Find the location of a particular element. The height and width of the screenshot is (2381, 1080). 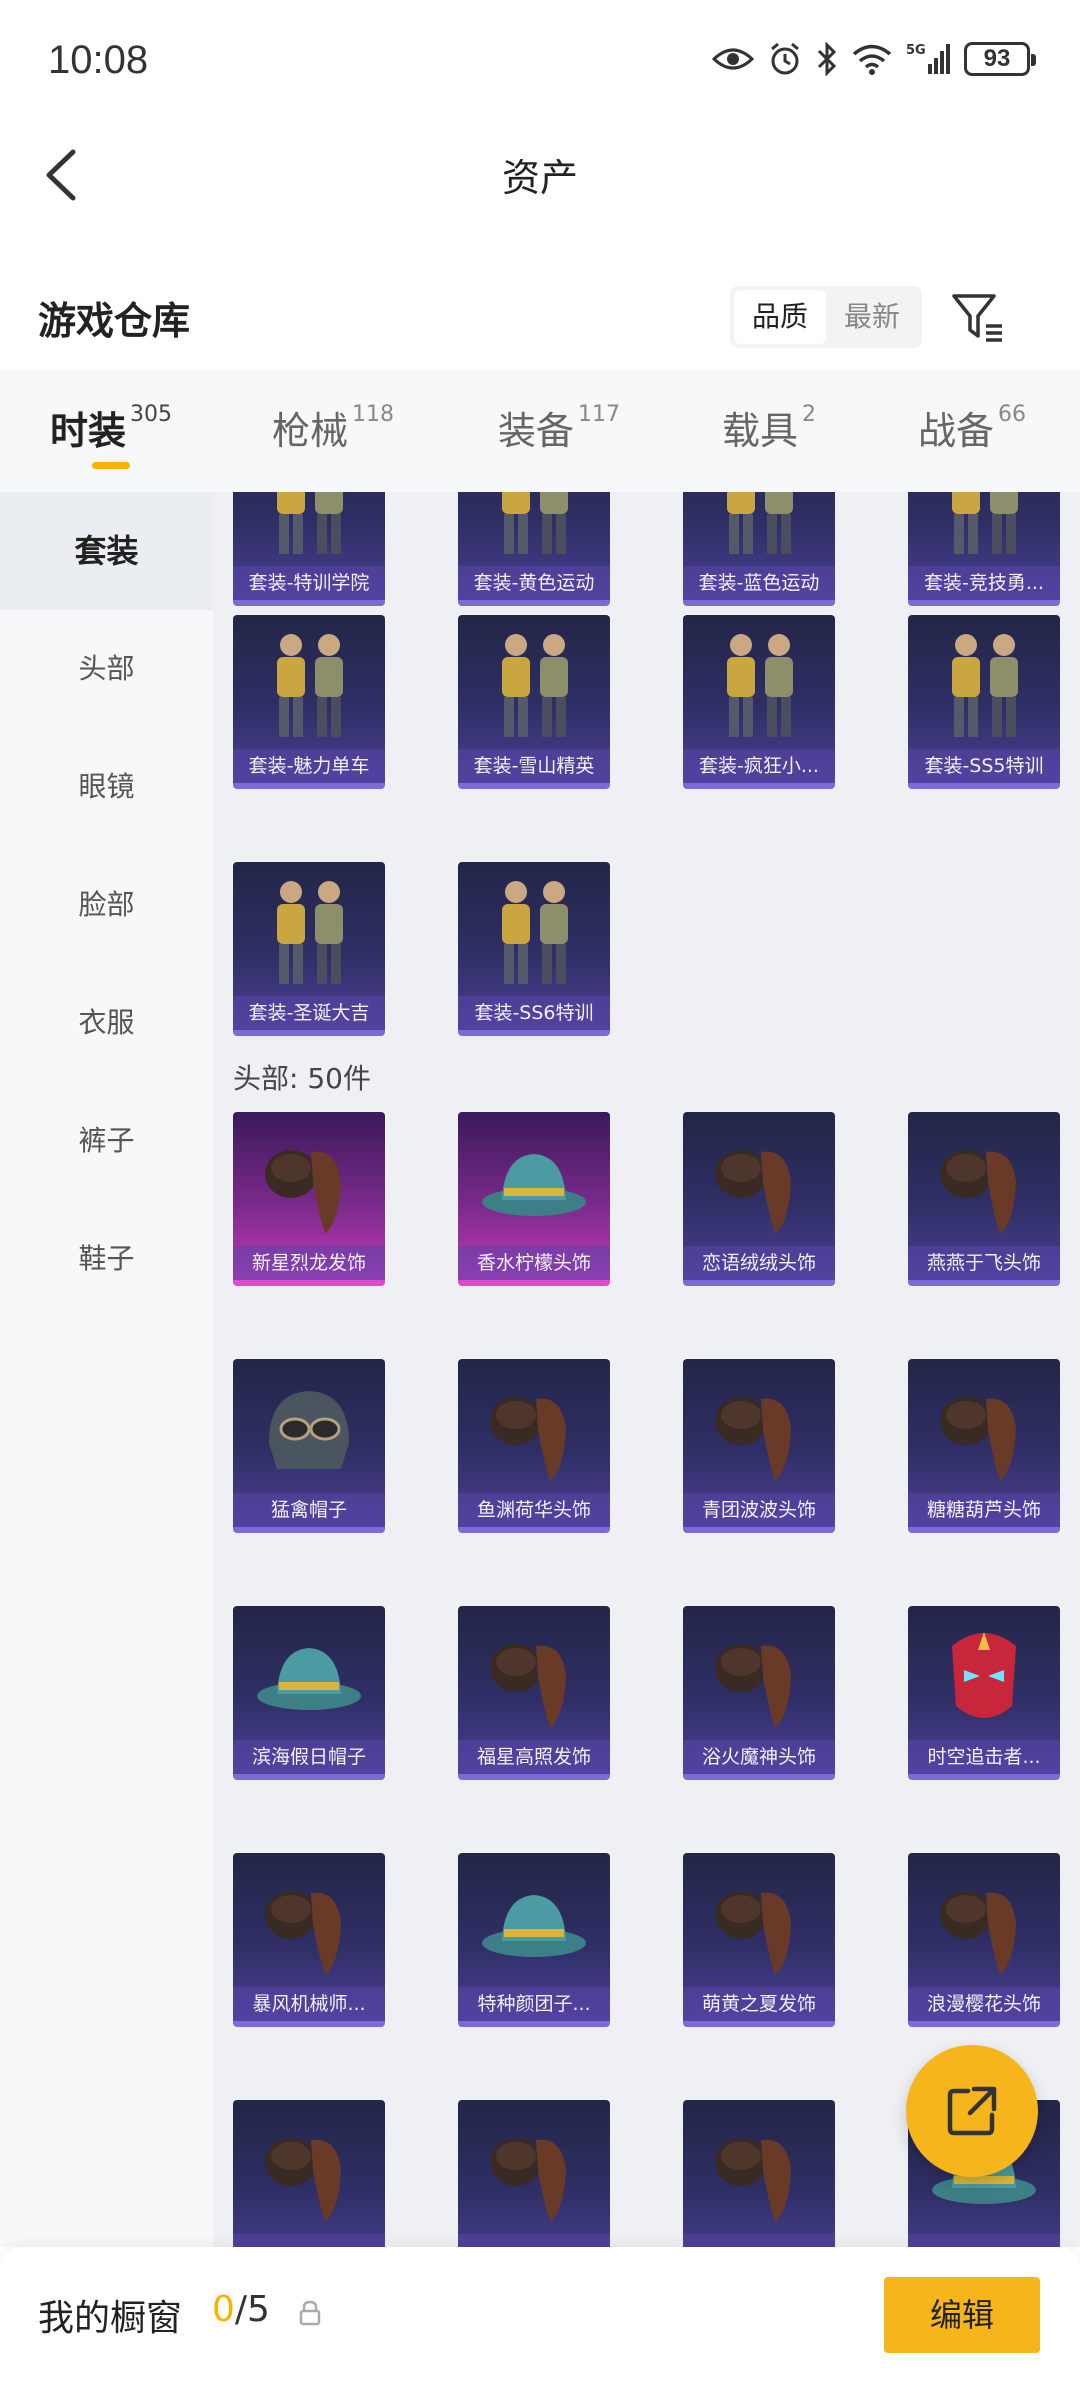

signal-icon: 5G is located at coordinates (928, 58).